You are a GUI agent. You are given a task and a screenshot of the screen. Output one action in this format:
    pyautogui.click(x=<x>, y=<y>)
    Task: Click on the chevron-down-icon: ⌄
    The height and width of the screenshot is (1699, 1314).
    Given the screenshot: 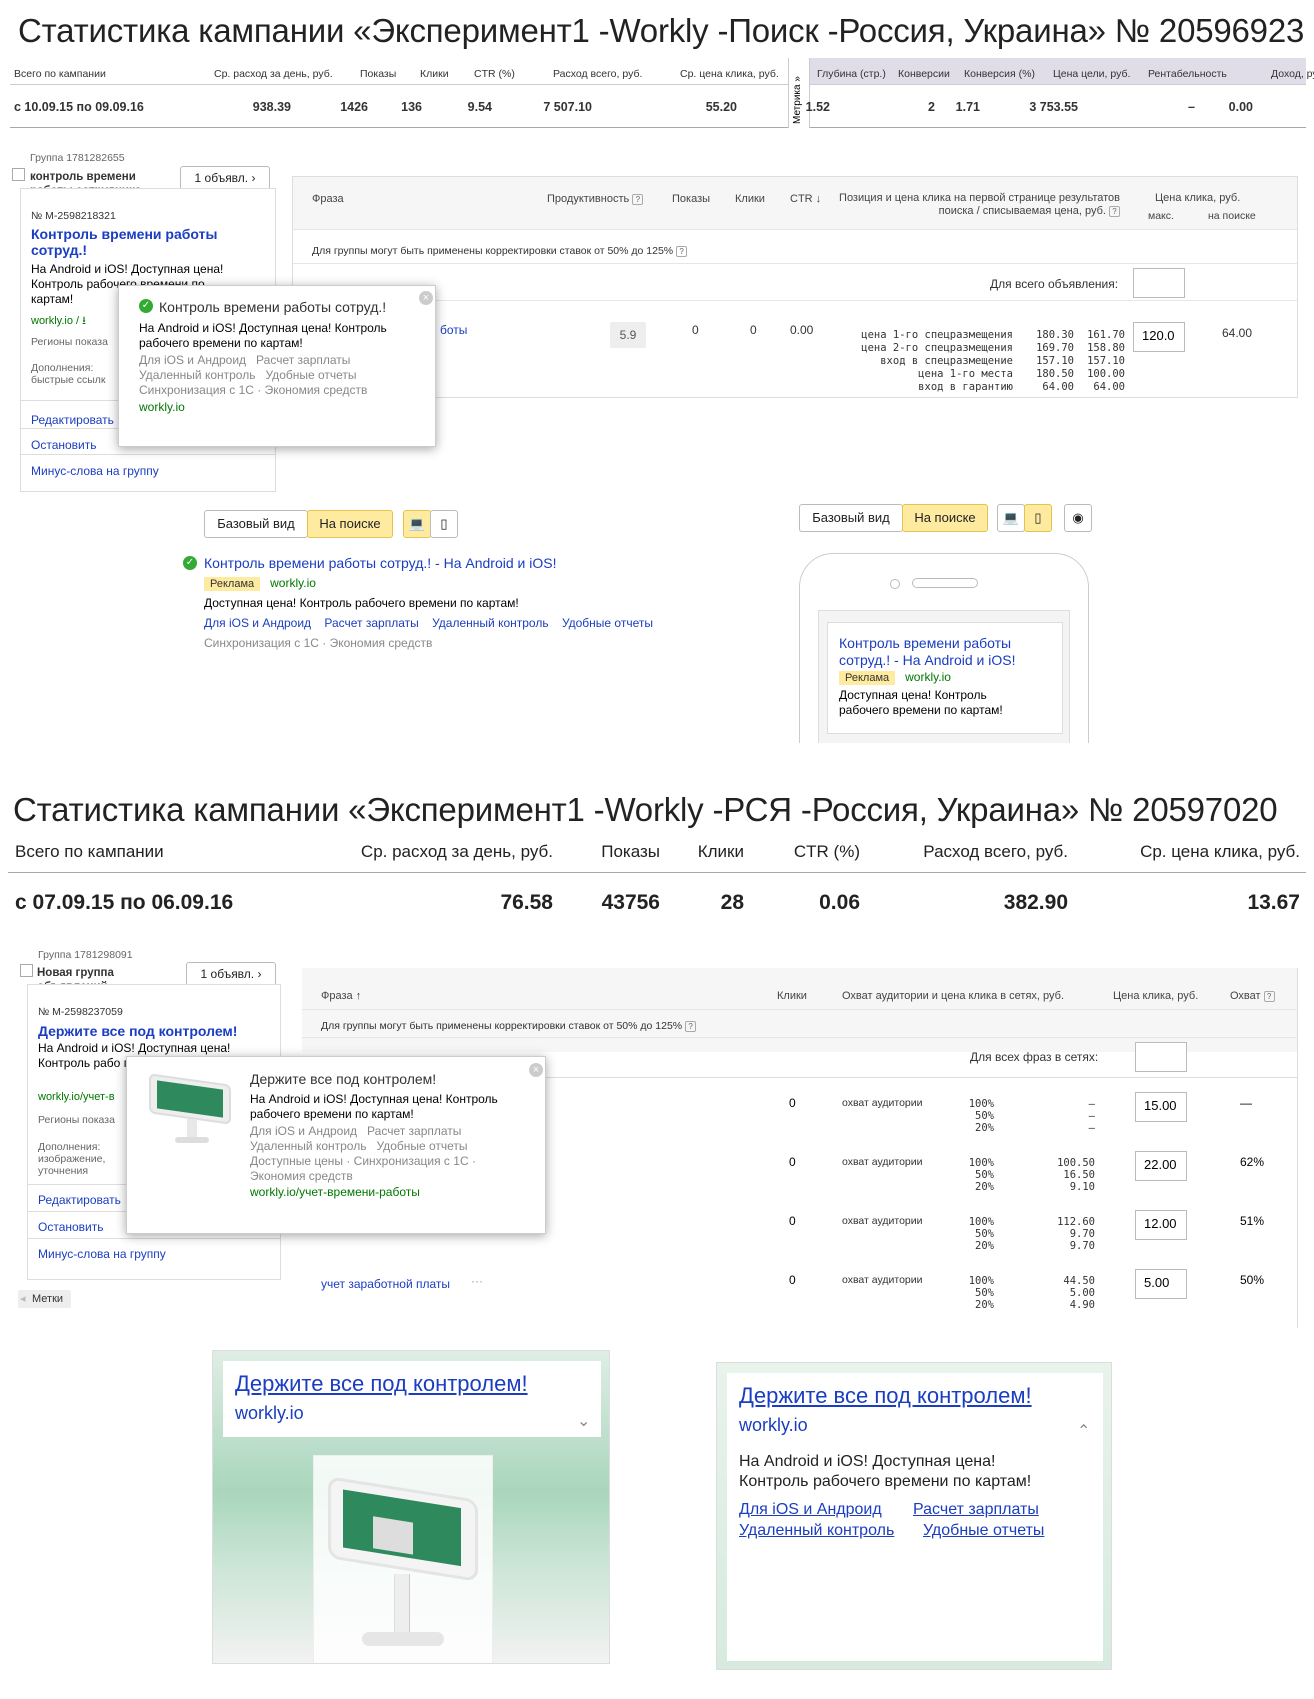 What is the action you would take?
    pyautogui.click(x=583, y=1421)
    